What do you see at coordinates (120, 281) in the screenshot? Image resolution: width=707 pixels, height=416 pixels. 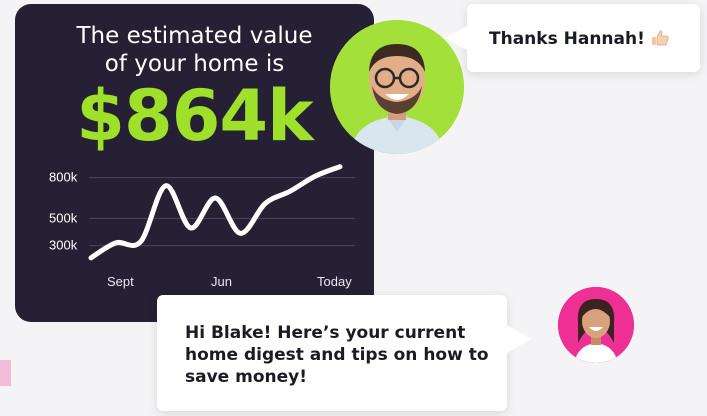 I see `x-tick-label: Sept` at bounding box center [120, 281].